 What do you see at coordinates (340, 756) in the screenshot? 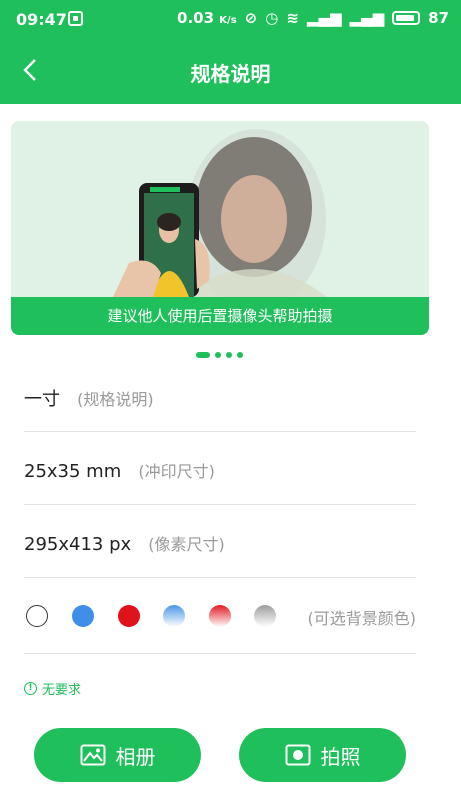
I see `take-photo-button-label: 拍照` at bounding box center [340, 756].